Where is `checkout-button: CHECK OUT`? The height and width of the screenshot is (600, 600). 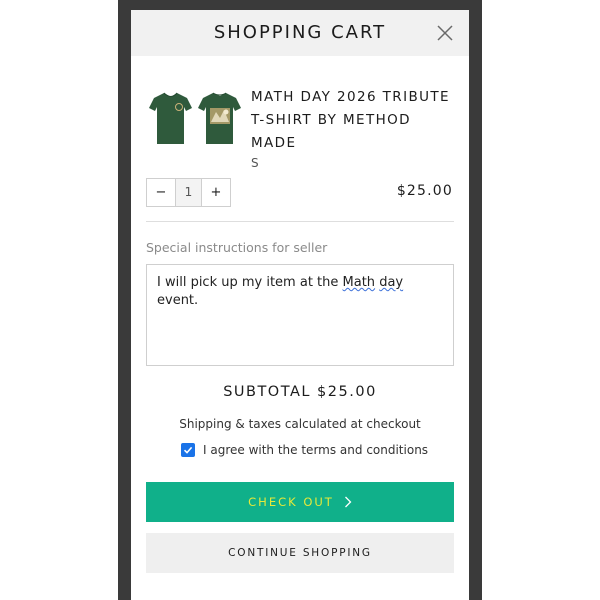 checkout-button: CHECK OUT is located at coordinates (300, 502).